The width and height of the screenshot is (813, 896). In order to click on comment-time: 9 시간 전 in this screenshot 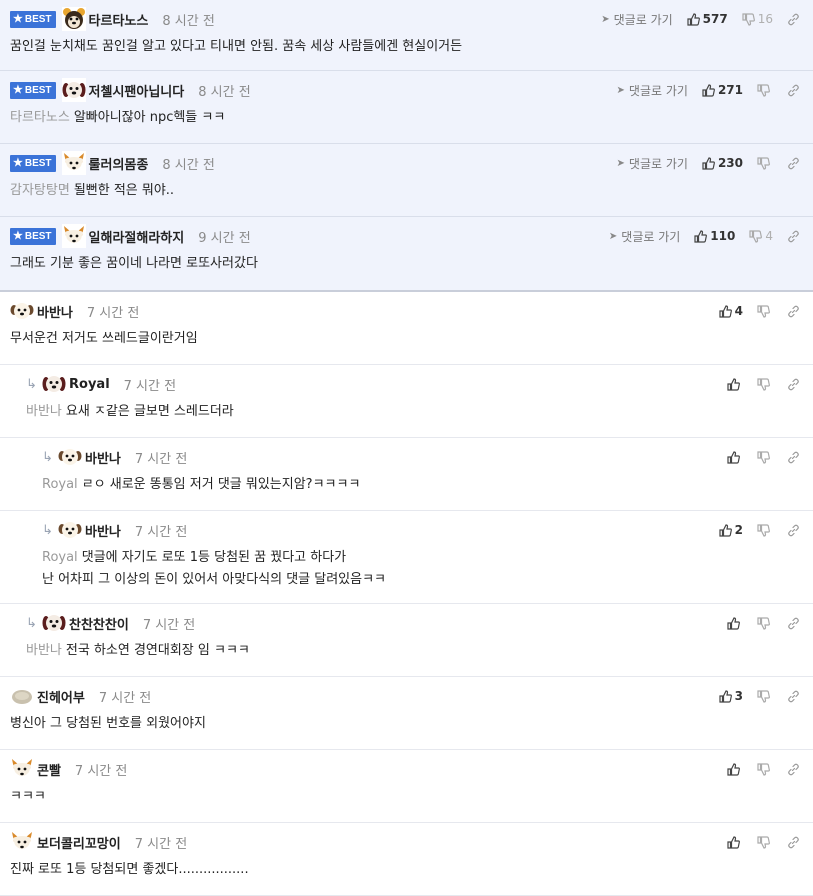, I will do `click(224, 238)`.